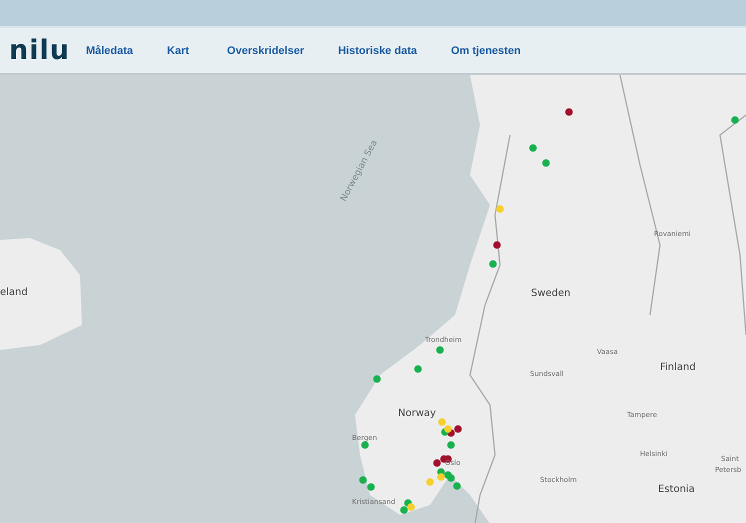  What do you see at coordinates (377, 50) in the screenshot?
I see `nav-link: Historiske data` at bounding box center [377, 50].